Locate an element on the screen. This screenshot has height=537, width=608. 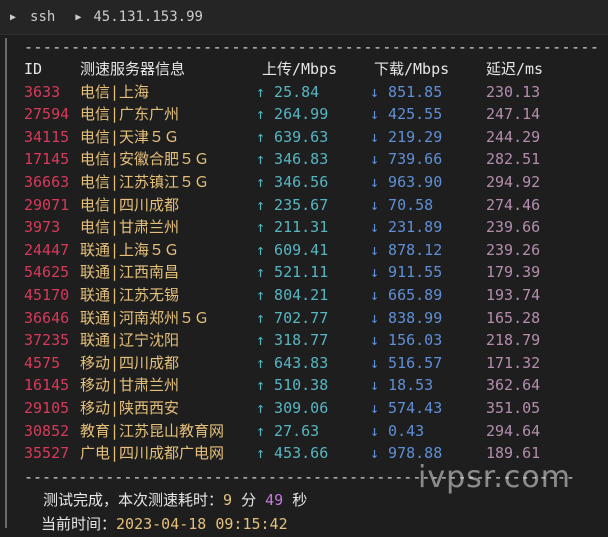
summary-time: 当前时间：2023-04-18 09:15:42 is located at coordinates (174, 524).